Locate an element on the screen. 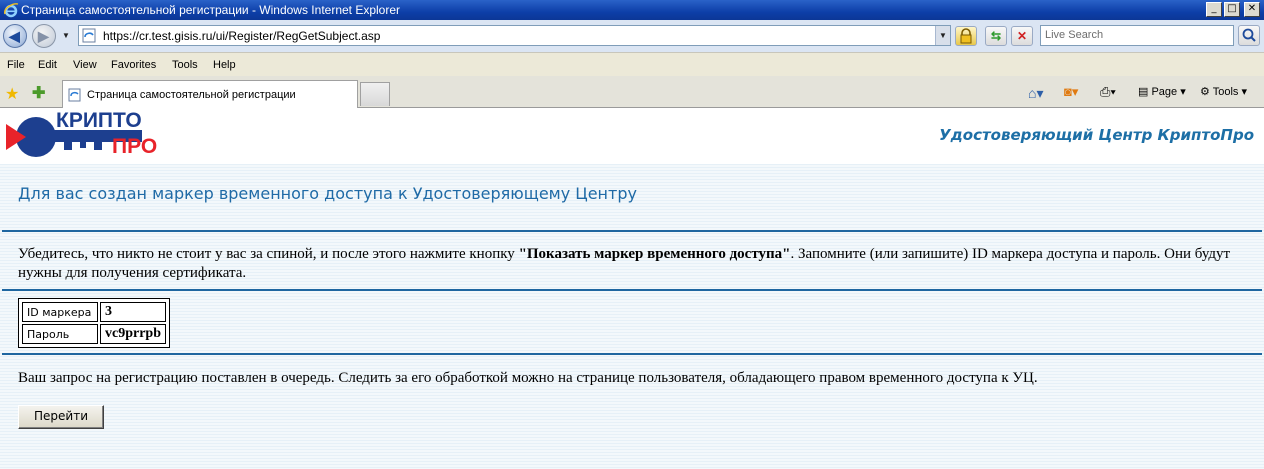 This screenshot has height=469, width=1264. forward-button: ▶ is located at coordinates (44, 36).